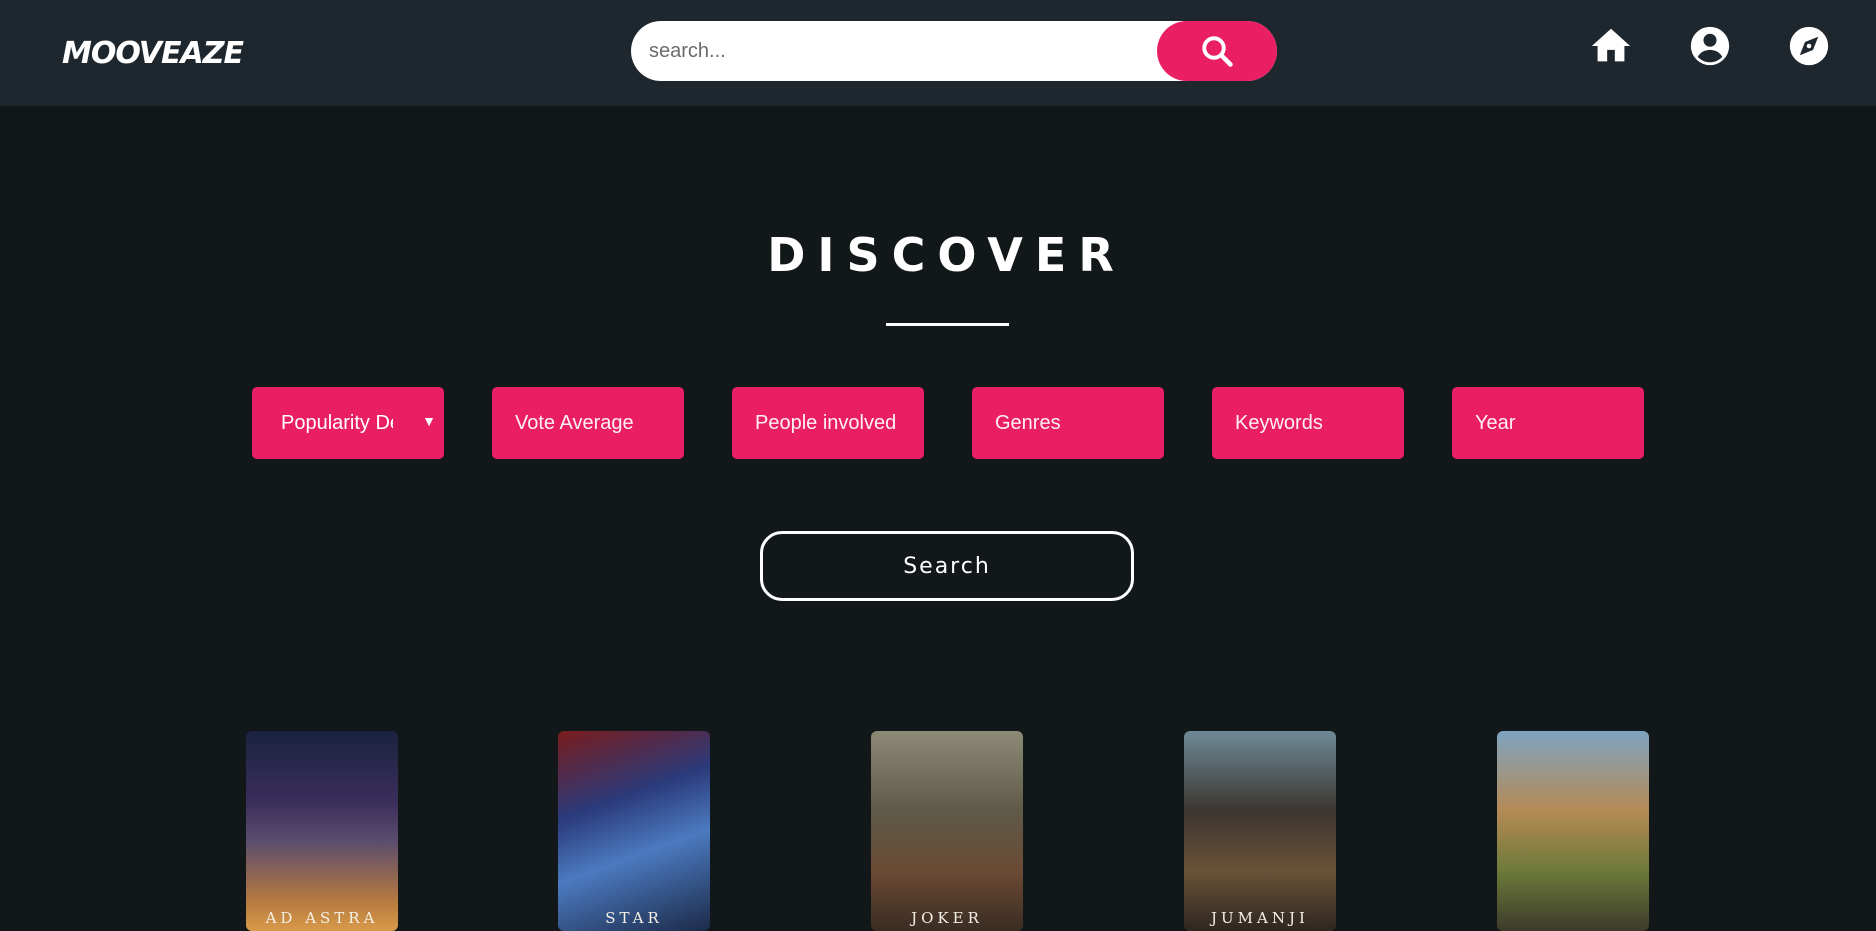  I want to click on account-circle-icon, so click(1710, 46).